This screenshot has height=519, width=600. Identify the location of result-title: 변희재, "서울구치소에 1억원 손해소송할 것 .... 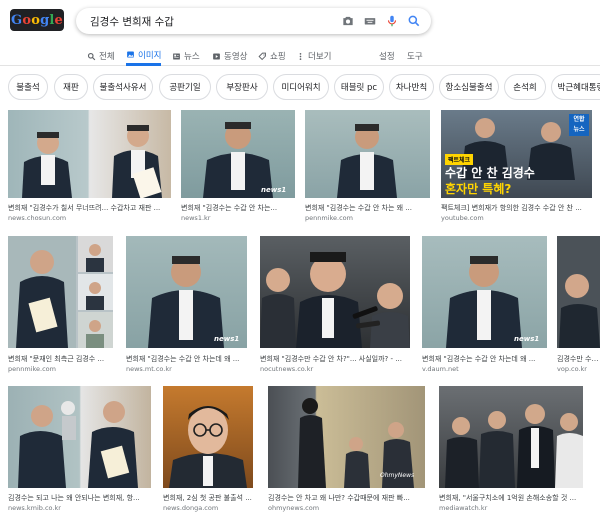
(511, 498).